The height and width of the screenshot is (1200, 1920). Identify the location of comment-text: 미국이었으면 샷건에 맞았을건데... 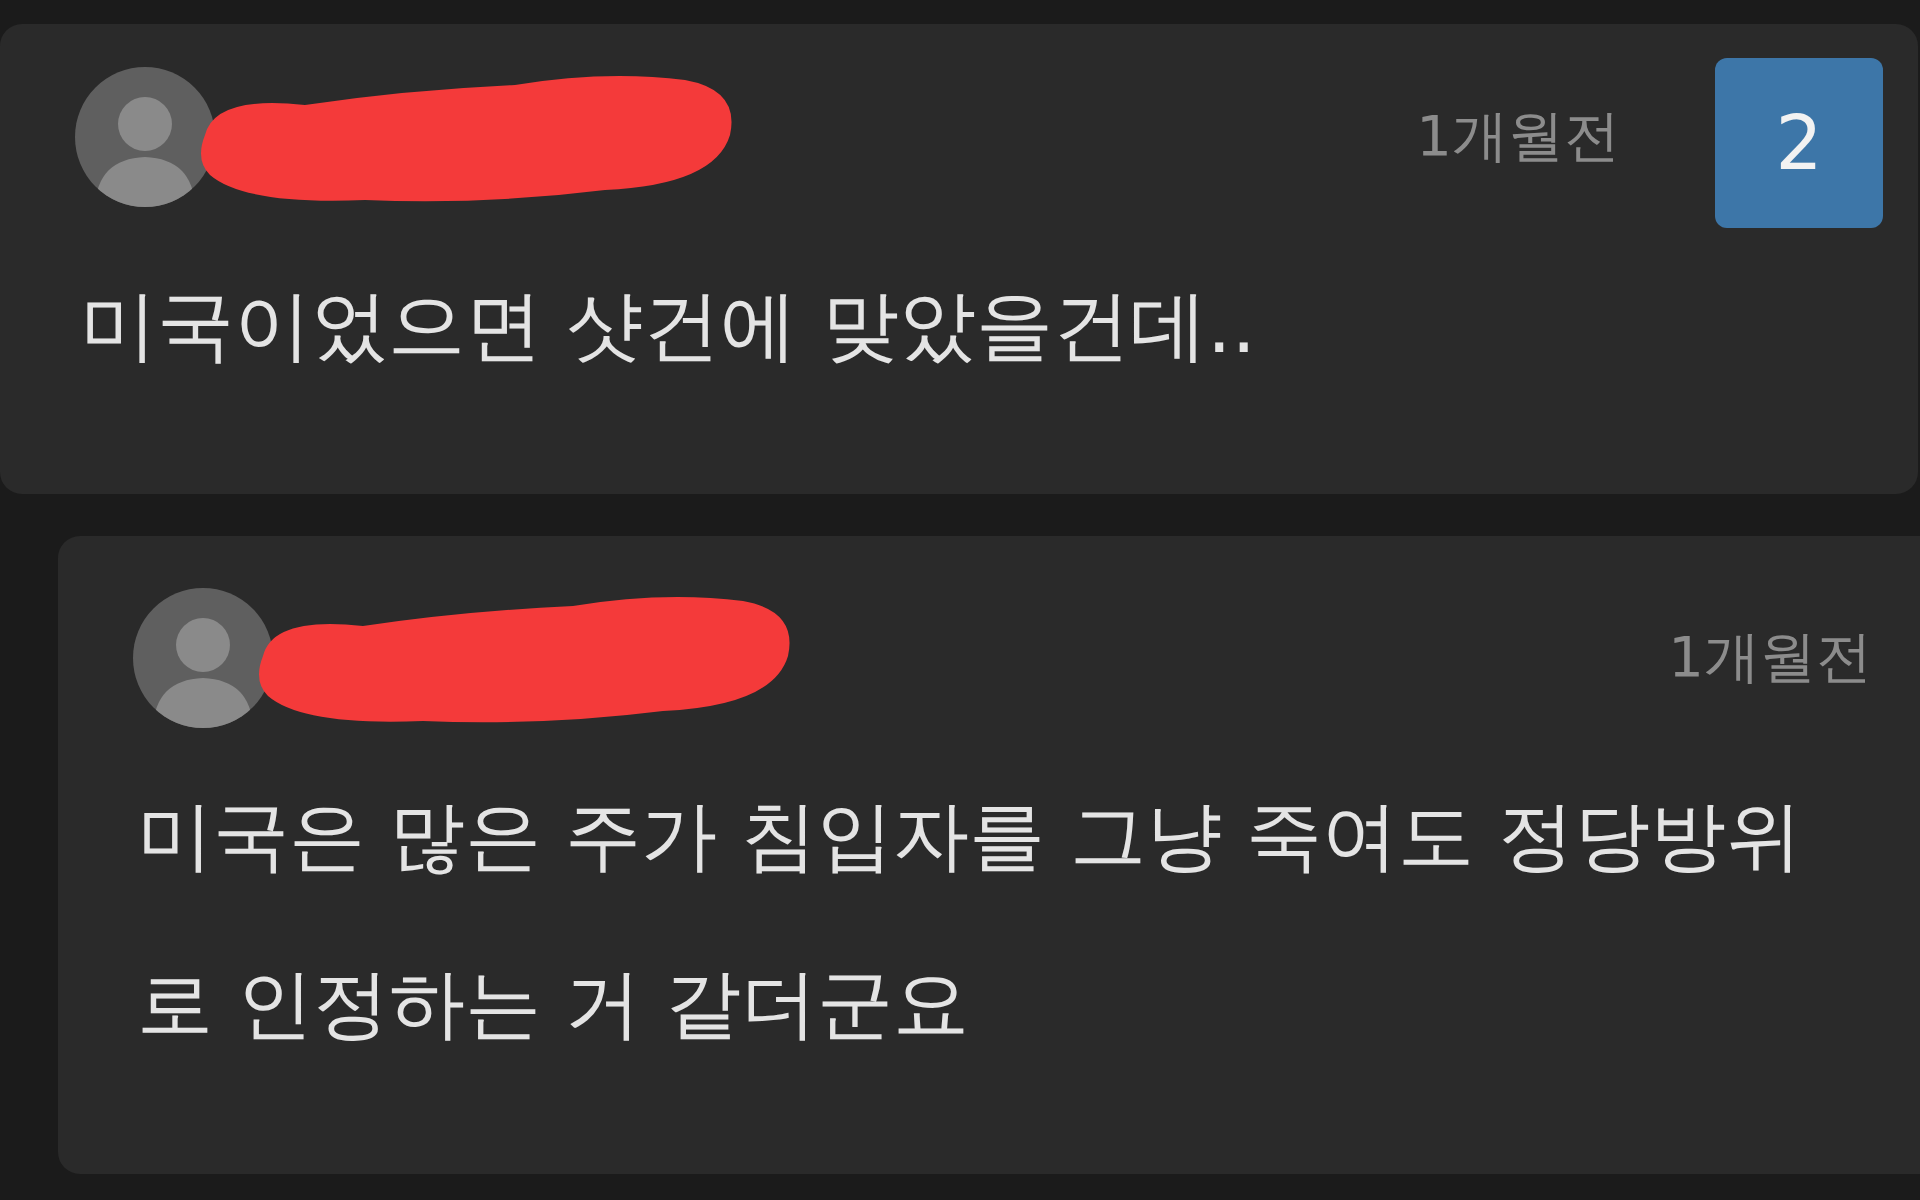
(668, 326).